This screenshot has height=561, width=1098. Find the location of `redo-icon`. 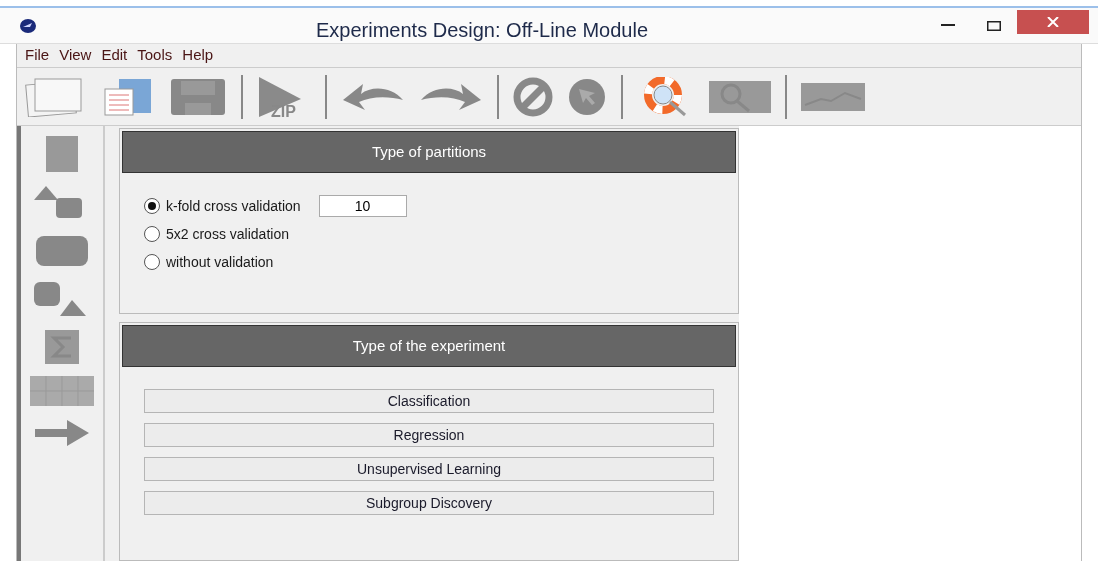

redo-icon is located at coordinates (451, 96).